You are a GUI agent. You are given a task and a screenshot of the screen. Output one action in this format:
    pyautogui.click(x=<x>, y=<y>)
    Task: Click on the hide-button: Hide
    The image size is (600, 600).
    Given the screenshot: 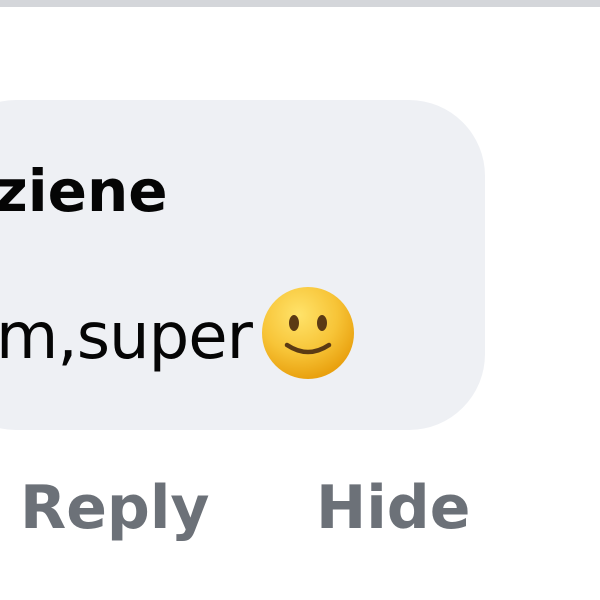 What is the action you would take?
    pyautogui.click(x=393, y=508)
    